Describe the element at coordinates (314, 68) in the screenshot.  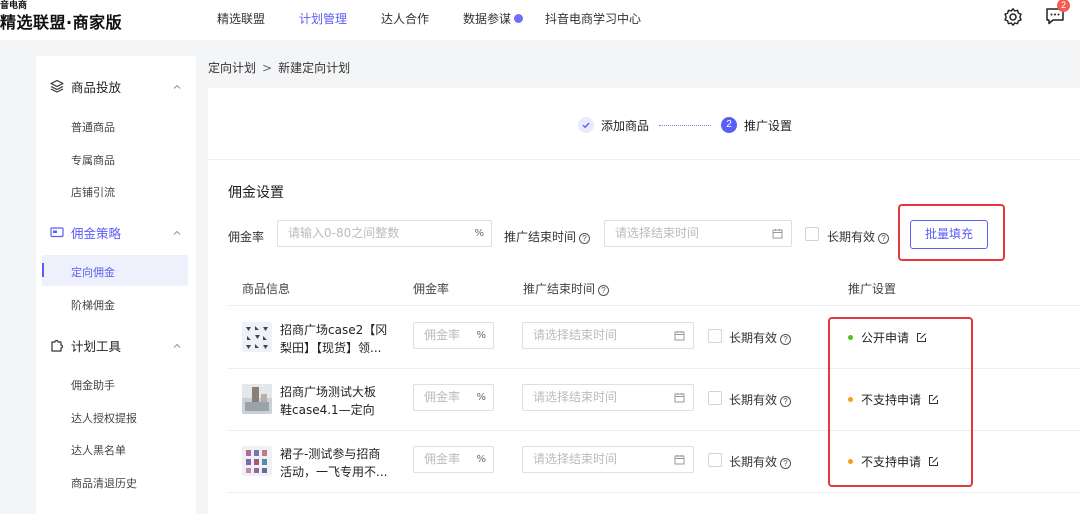
I see `breadcrumb-current: 新建定向计划` at that location.